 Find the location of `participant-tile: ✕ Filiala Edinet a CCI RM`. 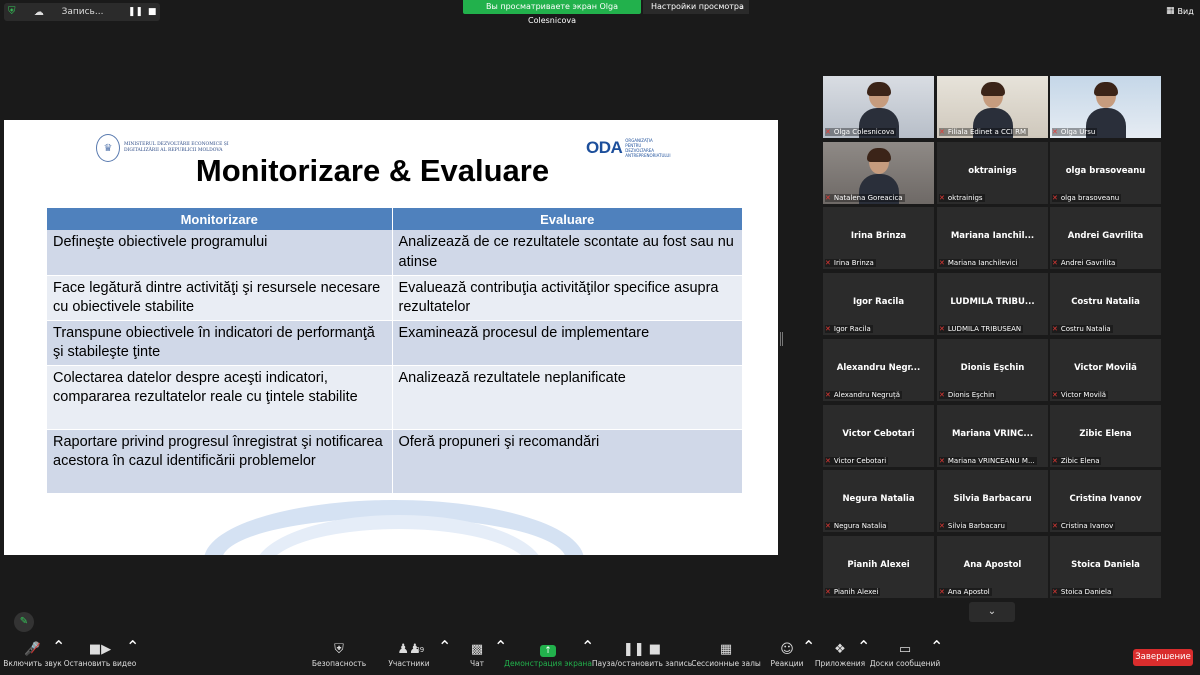

participant-tile: ✕ Filiala Edinet a CCI RM is located at coordinates (992, 107).